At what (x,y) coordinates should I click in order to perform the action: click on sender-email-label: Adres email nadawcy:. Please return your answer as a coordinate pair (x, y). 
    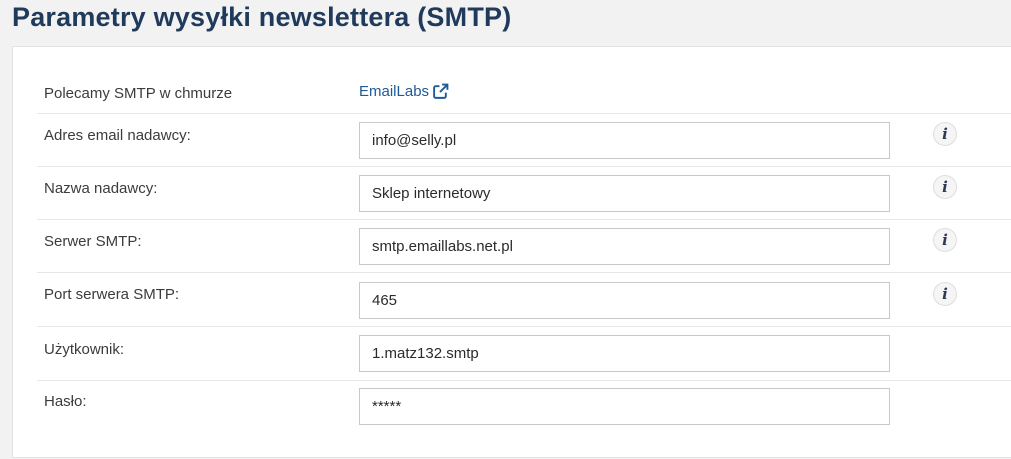
    Looking at the image, I should click on (117, 135).